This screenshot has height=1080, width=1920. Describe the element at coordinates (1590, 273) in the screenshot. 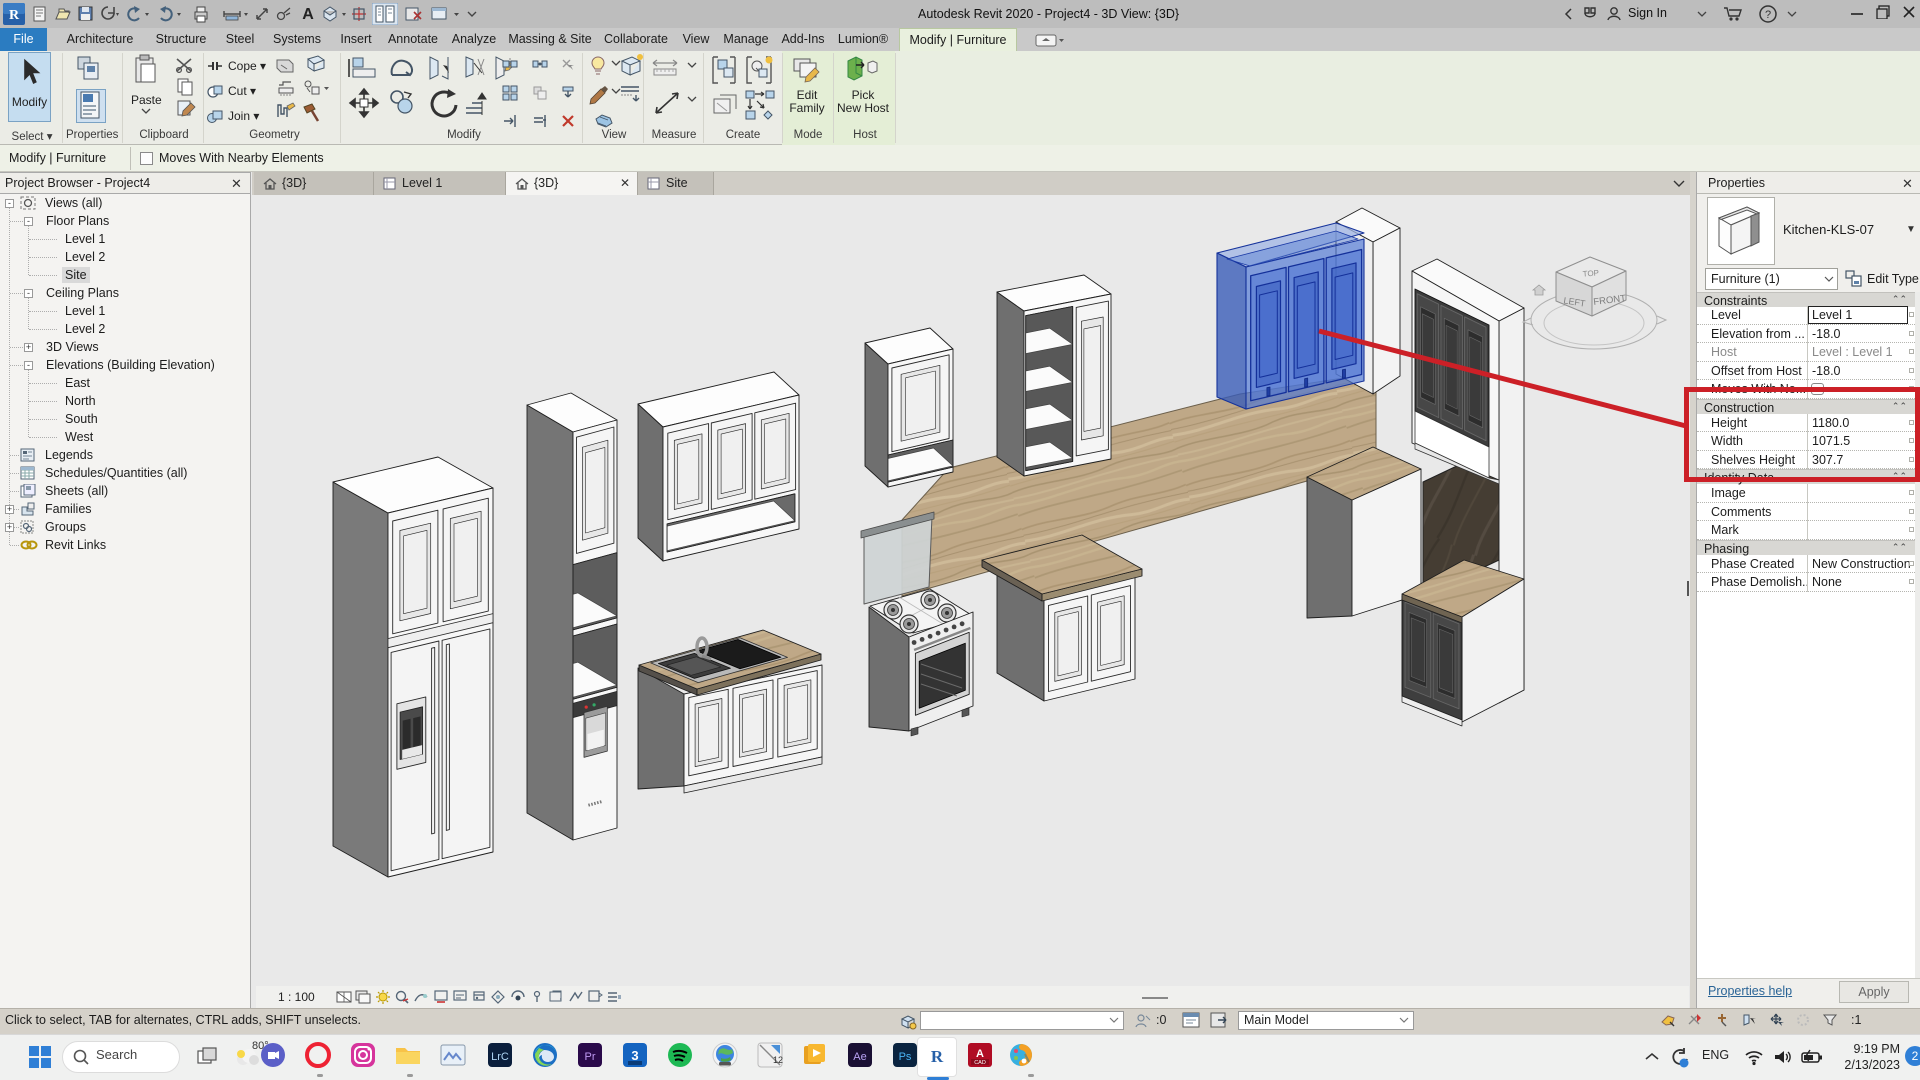

I see `svg-text: TOP` at that location.